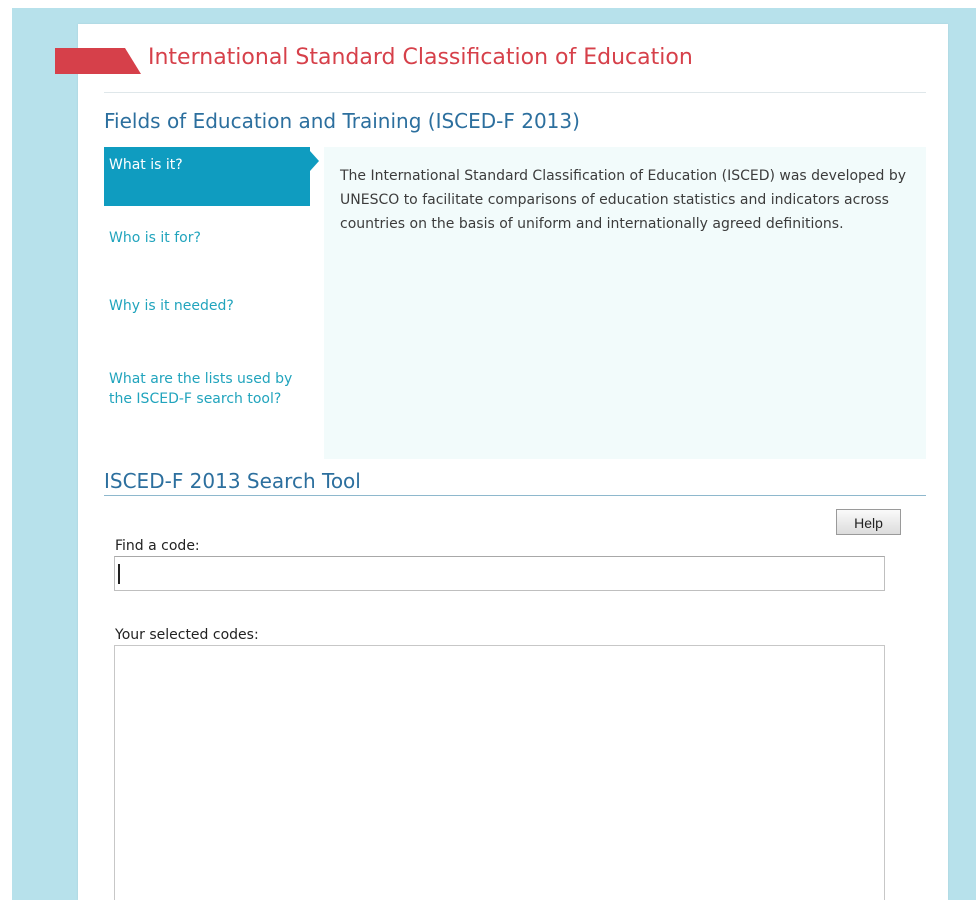 Image resolution: width=976 pixels, height=900 pixels. Describe the element at coordinates (119, 574) in the screenshot. I see `input-caret` at that location.